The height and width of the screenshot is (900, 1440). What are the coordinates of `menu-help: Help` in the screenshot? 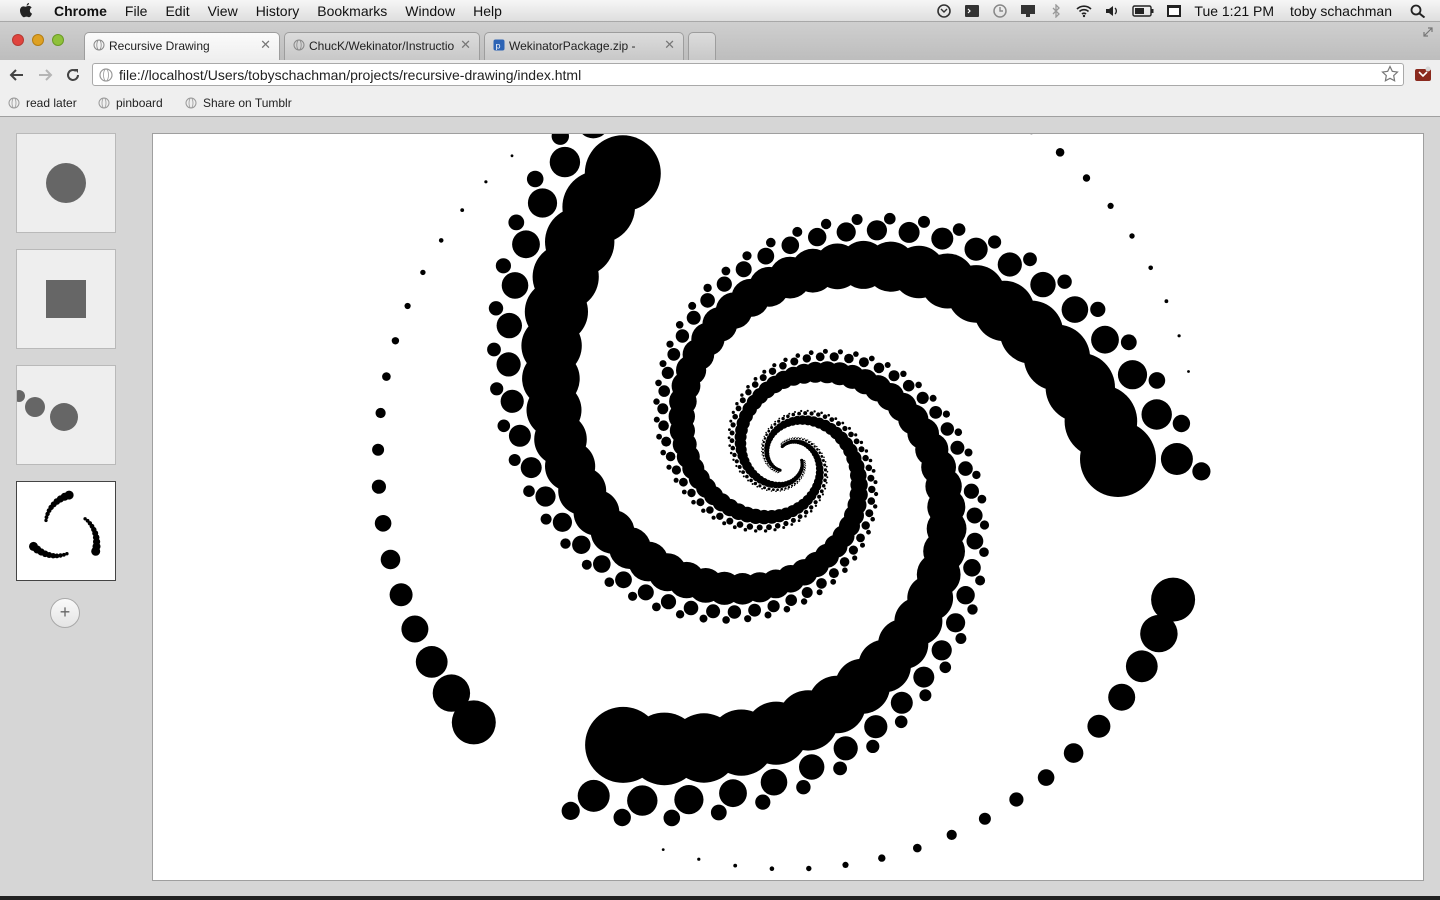 It's located at (487, 11).